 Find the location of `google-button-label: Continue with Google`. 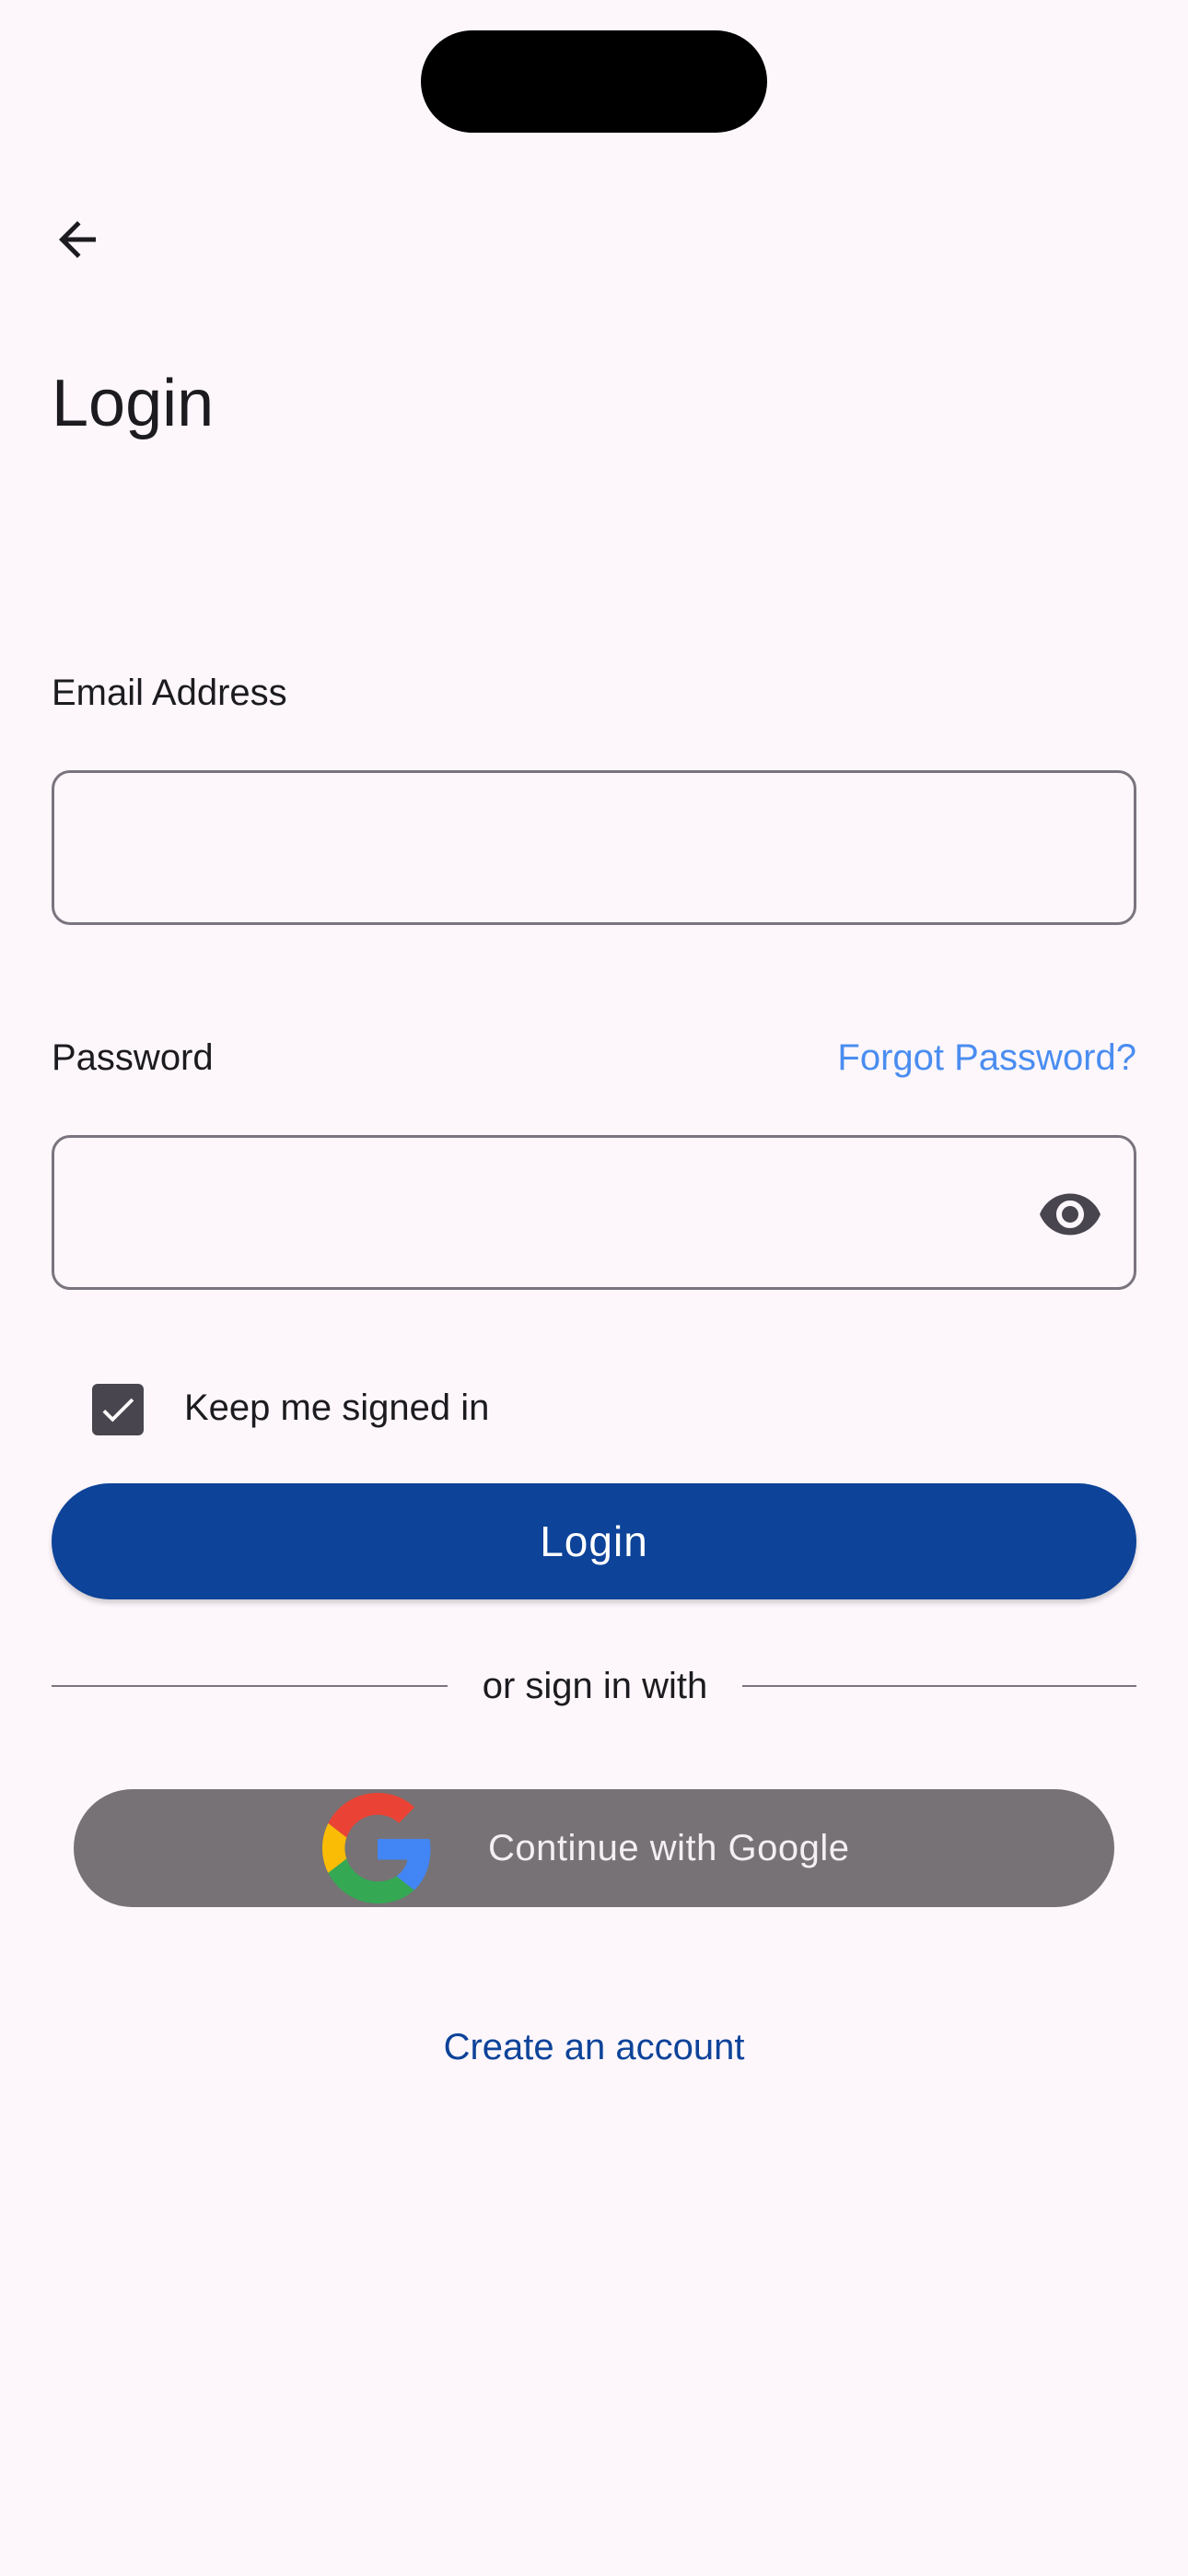

google-button-label: Continue with Google is located at coordinates (669, 1847).